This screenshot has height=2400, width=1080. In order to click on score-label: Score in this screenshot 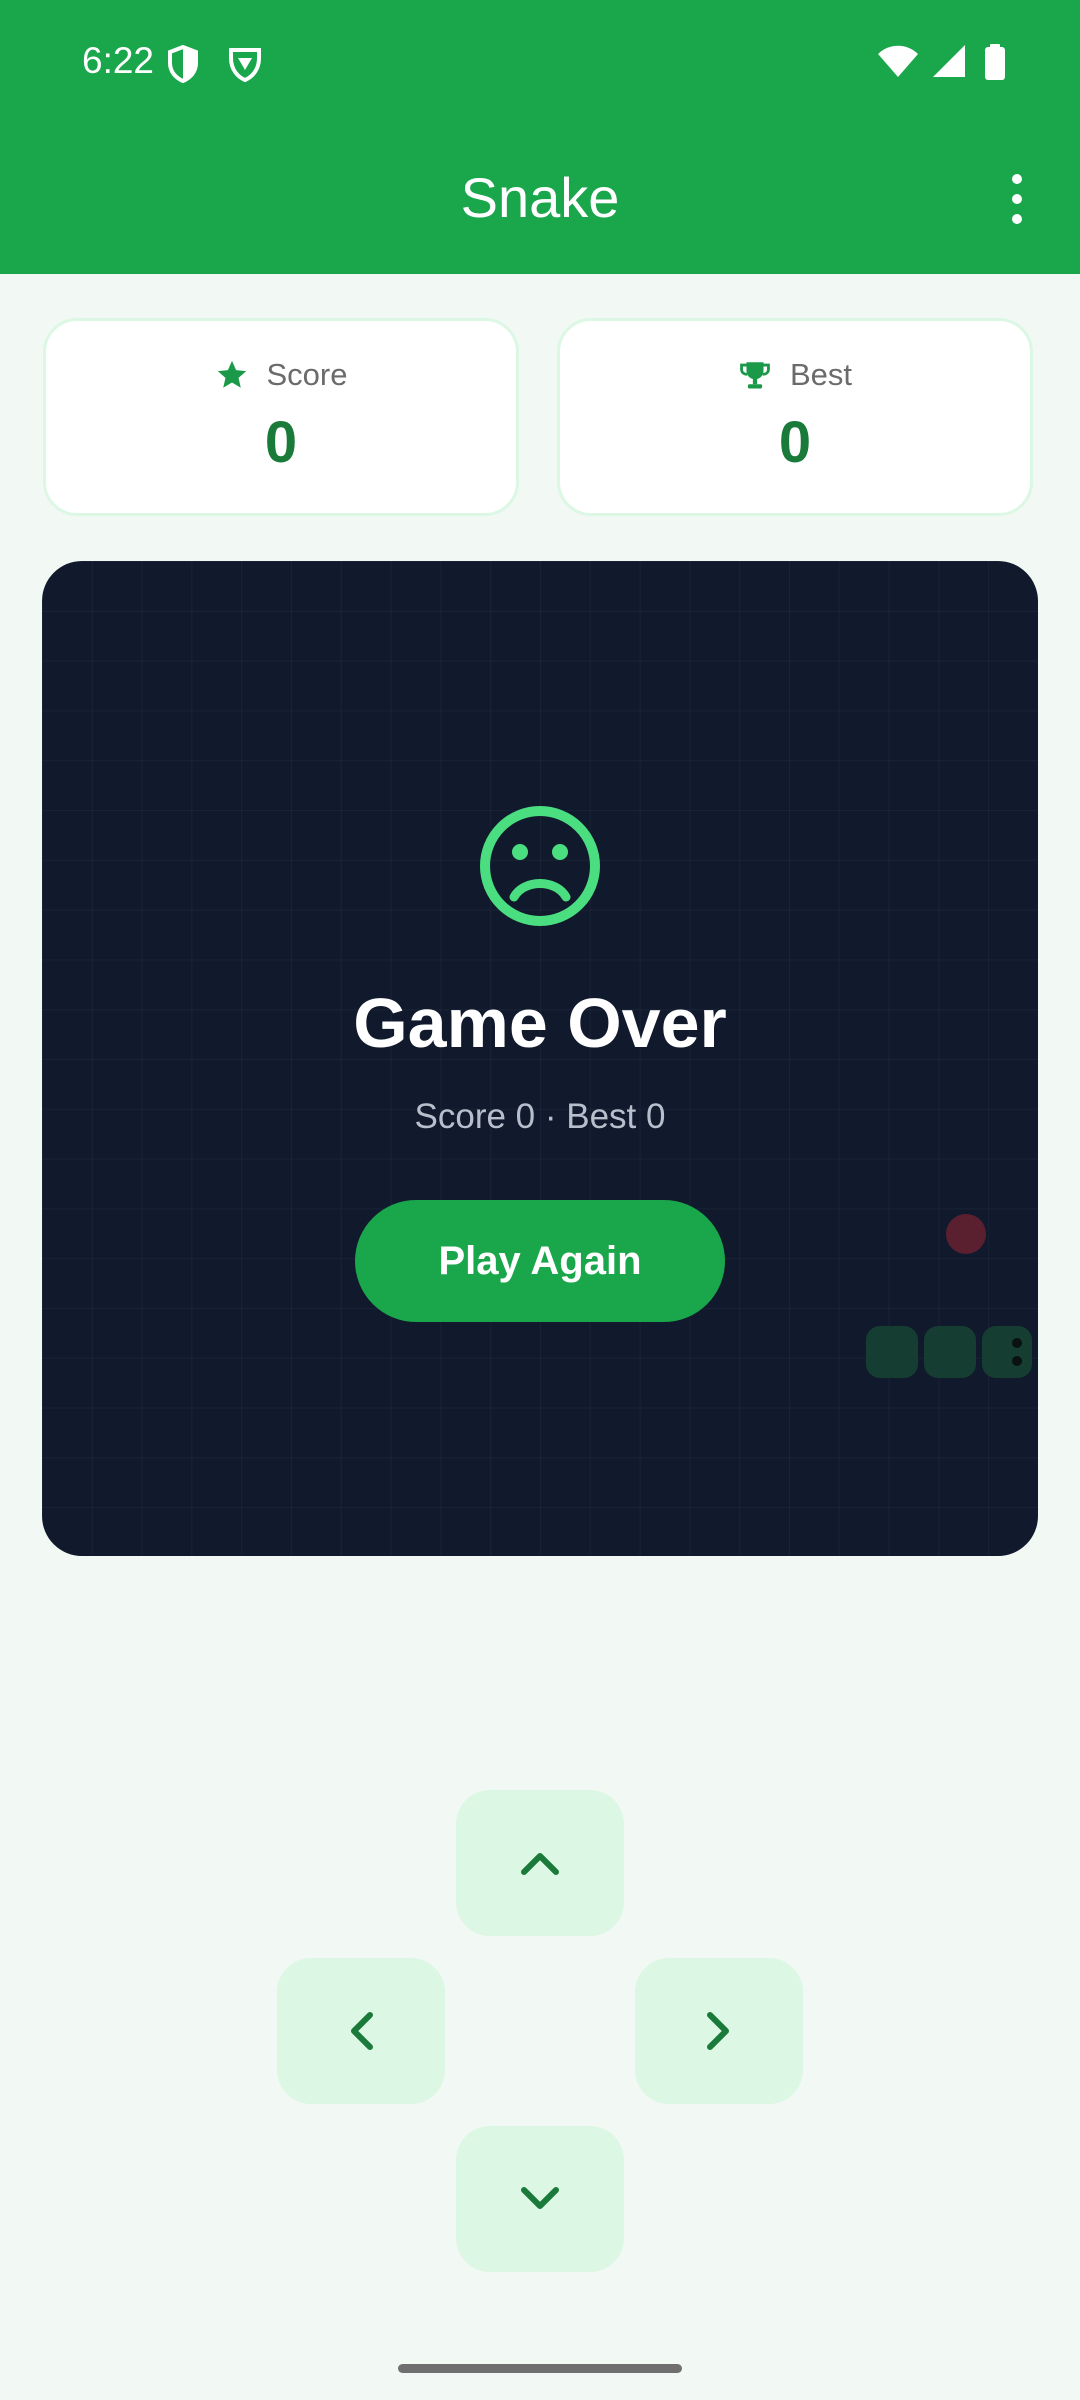, I will do `click(307, 374)`.